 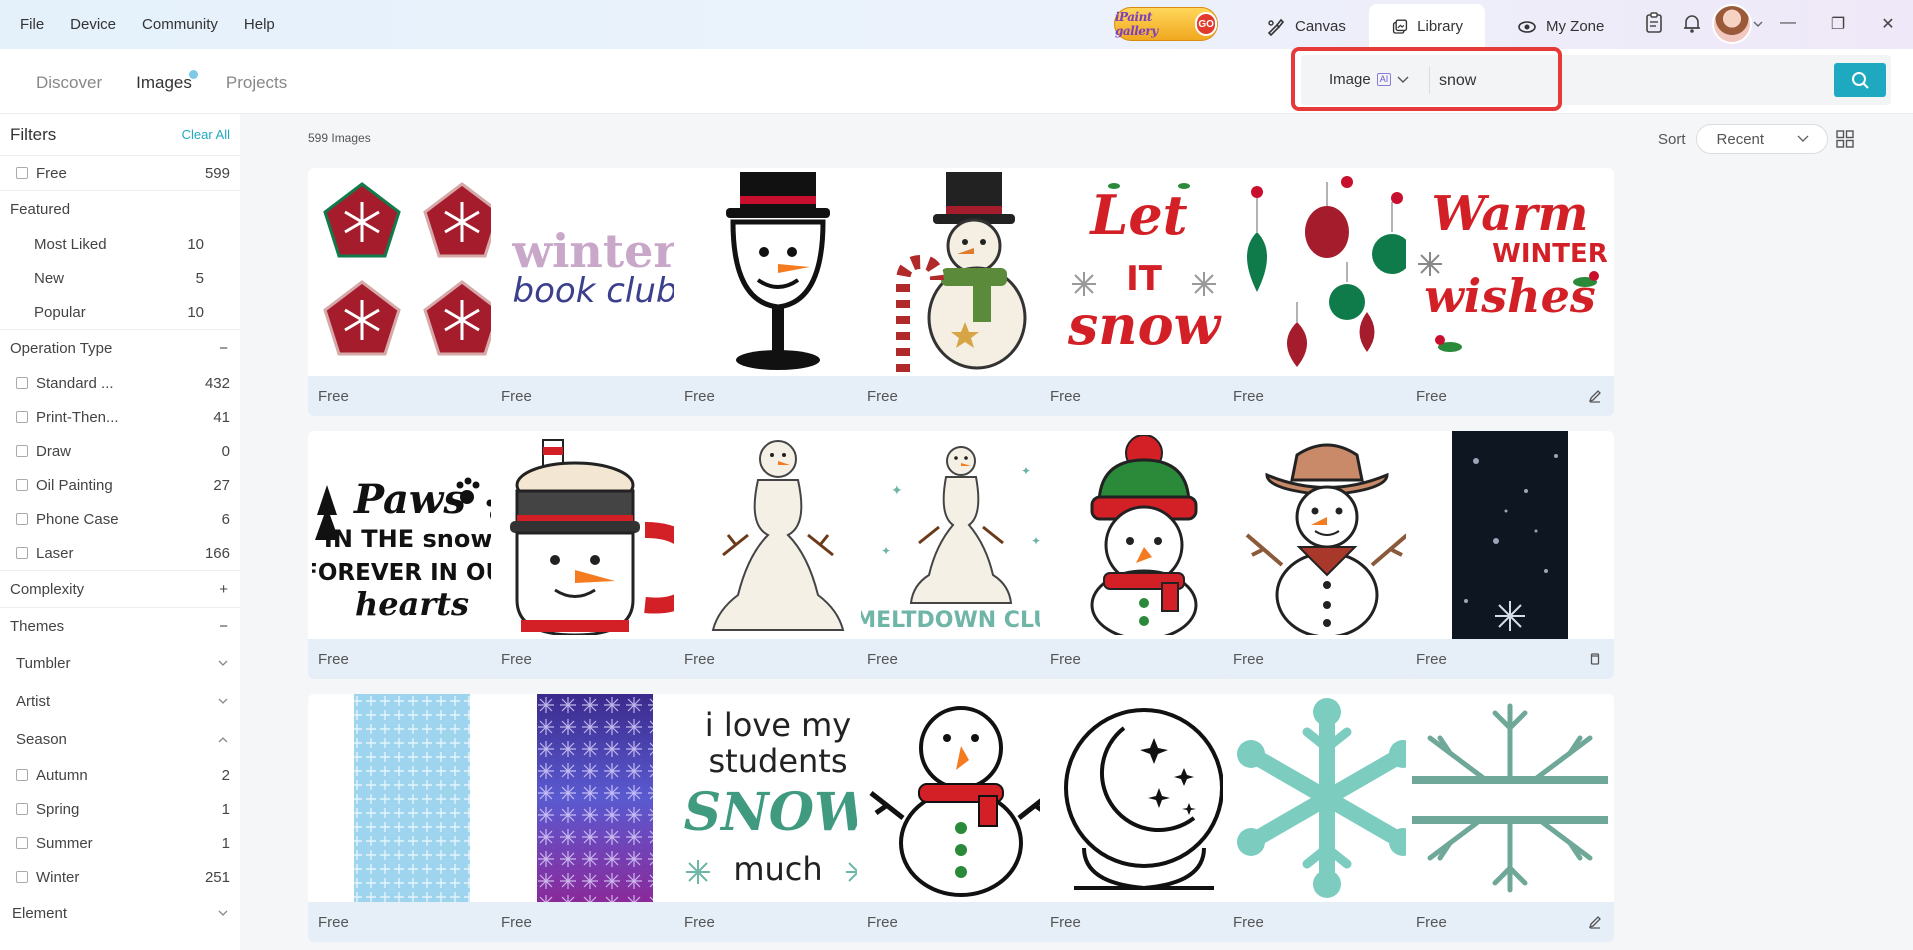 I want to click on card-image-purple-snowflake-pattern, so click(x=595, y=798).